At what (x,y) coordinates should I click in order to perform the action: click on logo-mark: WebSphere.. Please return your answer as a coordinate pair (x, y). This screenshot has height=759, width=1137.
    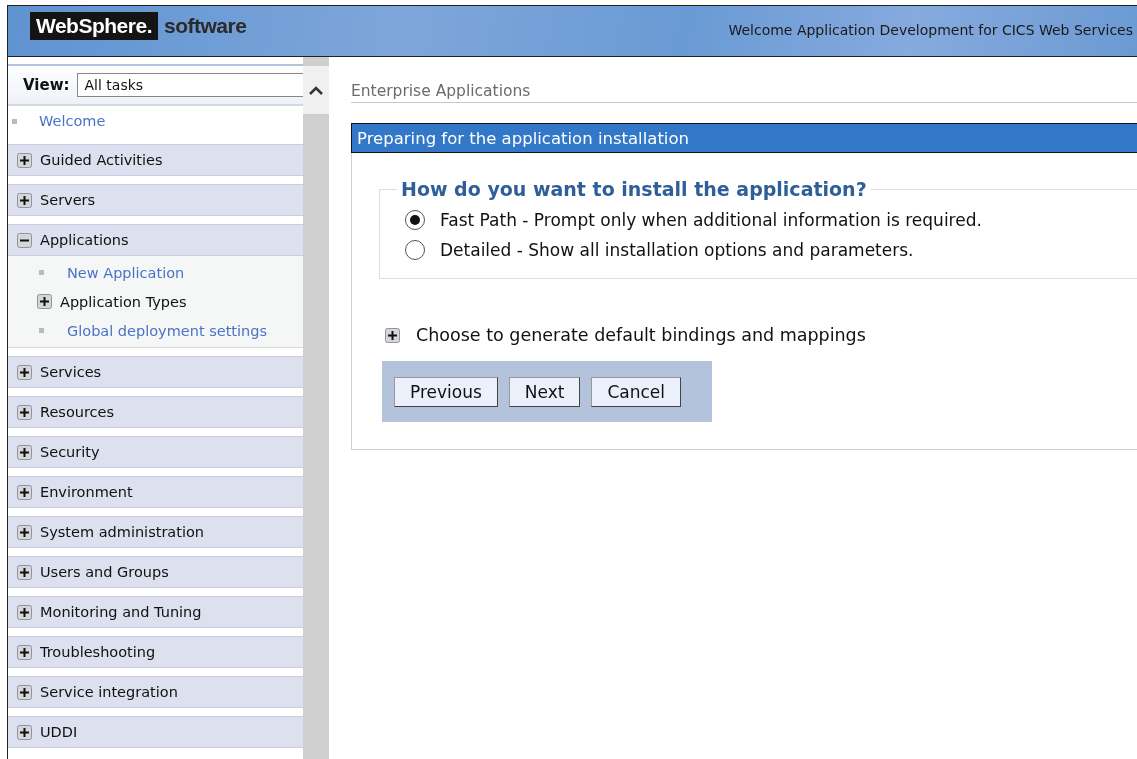
    Looking at the image, I should click on (94, 26).